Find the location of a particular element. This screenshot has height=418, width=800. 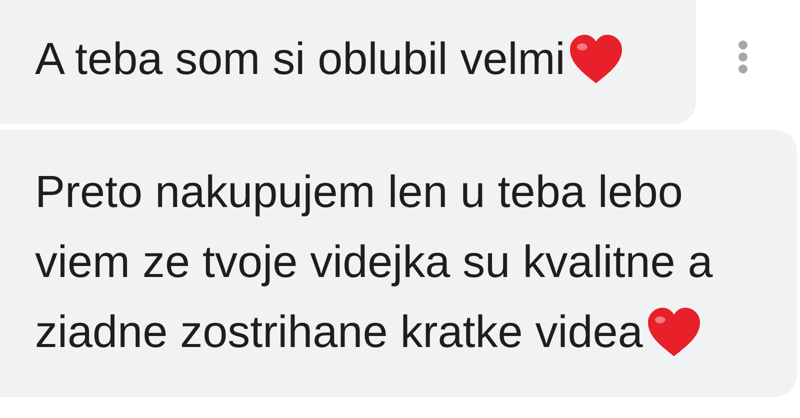

message-line: Preto nakupujem len u teba lebo is located at coordinates (359, 192).